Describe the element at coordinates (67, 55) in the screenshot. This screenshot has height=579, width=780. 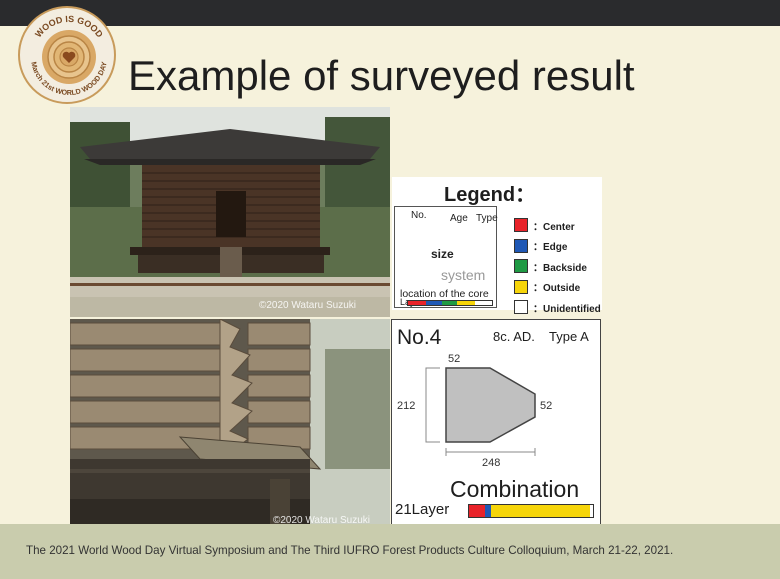
I see `world-wood-day-logo: WOOD IS GOOD March 21st WORLD WOOD DAY` at that location.